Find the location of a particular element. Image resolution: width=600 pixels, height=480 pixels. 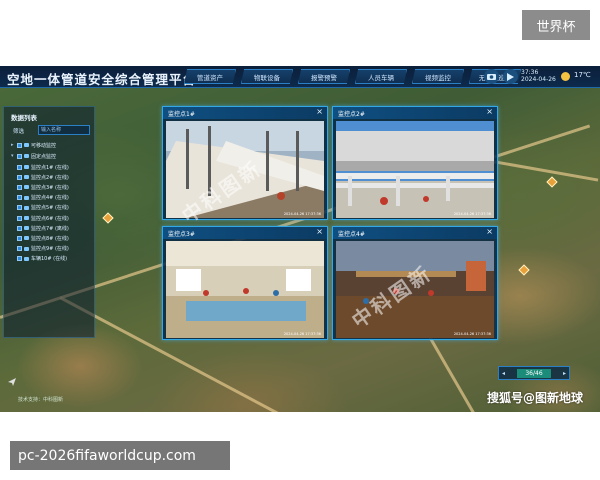

tree-item-label: 监控点1# (在线) is located at coordinates (50, 167).